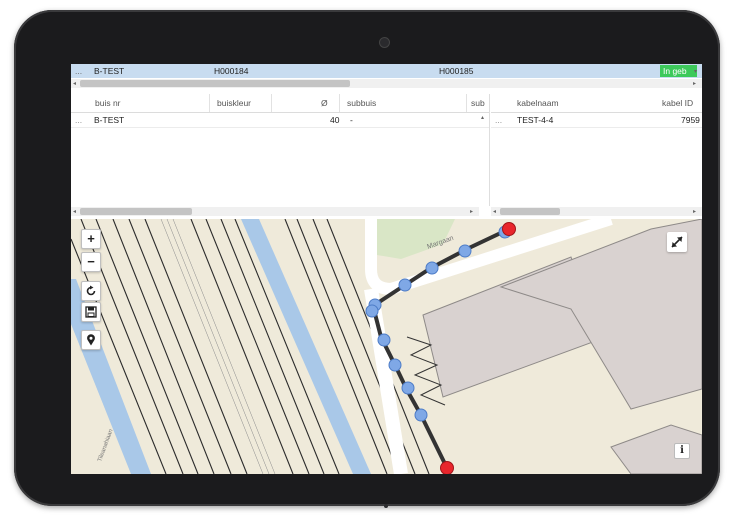 The height and width of the screenshot is (517, 731). I want to click on front-camera, so click(384, 42).